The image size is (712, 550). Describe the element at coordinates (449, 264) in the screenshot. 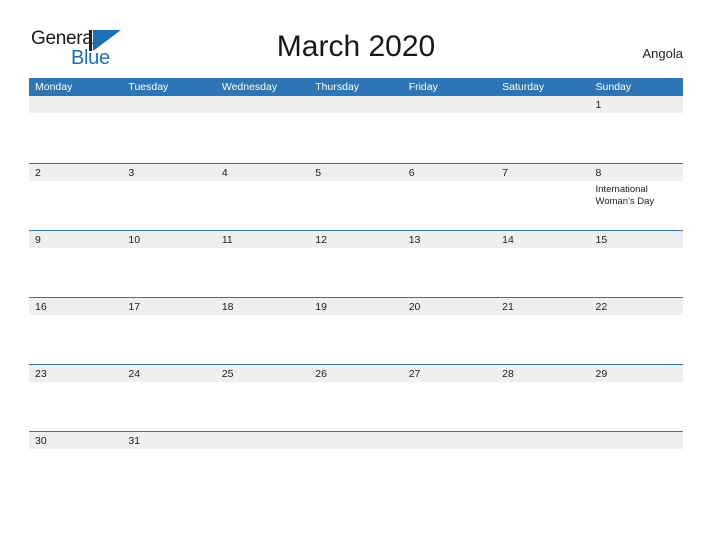

I see `calendar-day-cell: 13` at that location.